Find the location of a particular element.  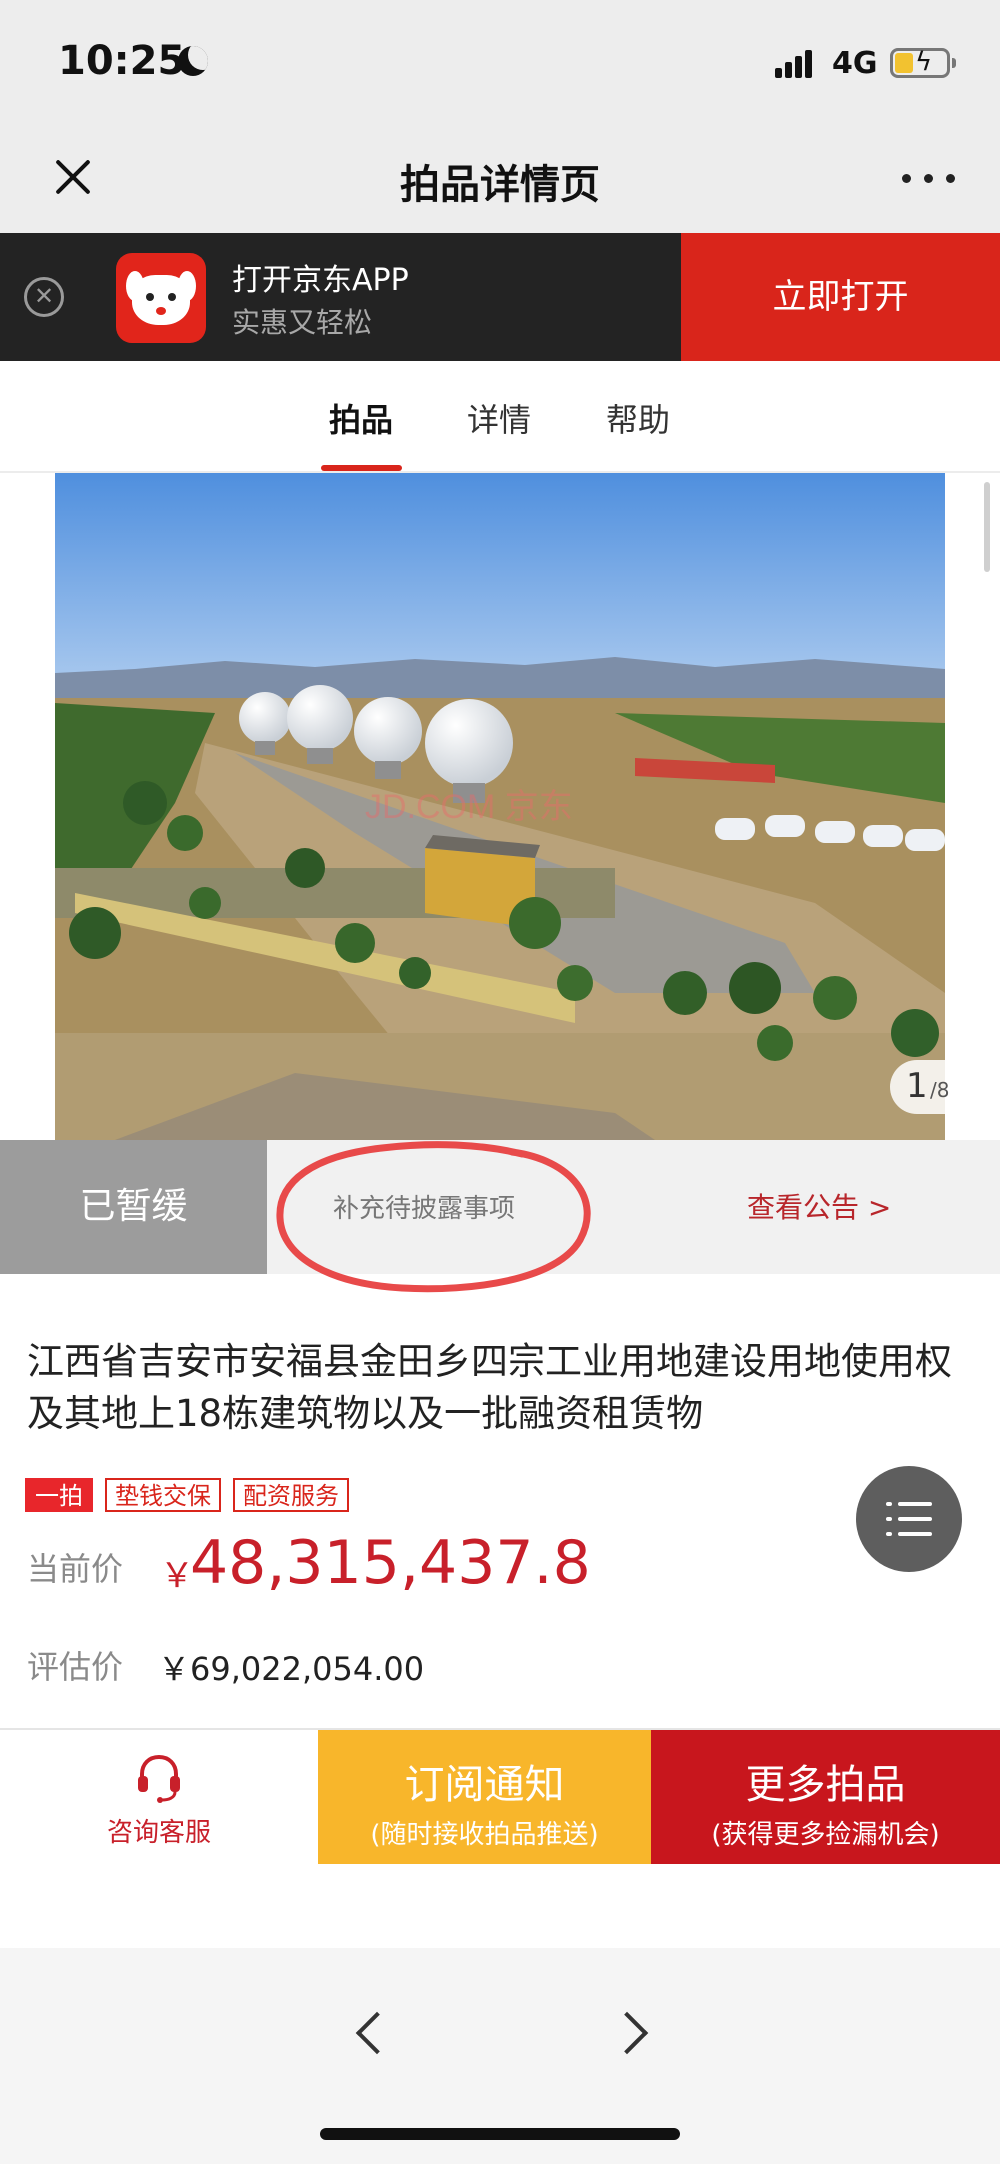

open-app-banner: ✕ 打开京东APP 实惠又轻松 立即打开 is located at coordinates (500, 297).